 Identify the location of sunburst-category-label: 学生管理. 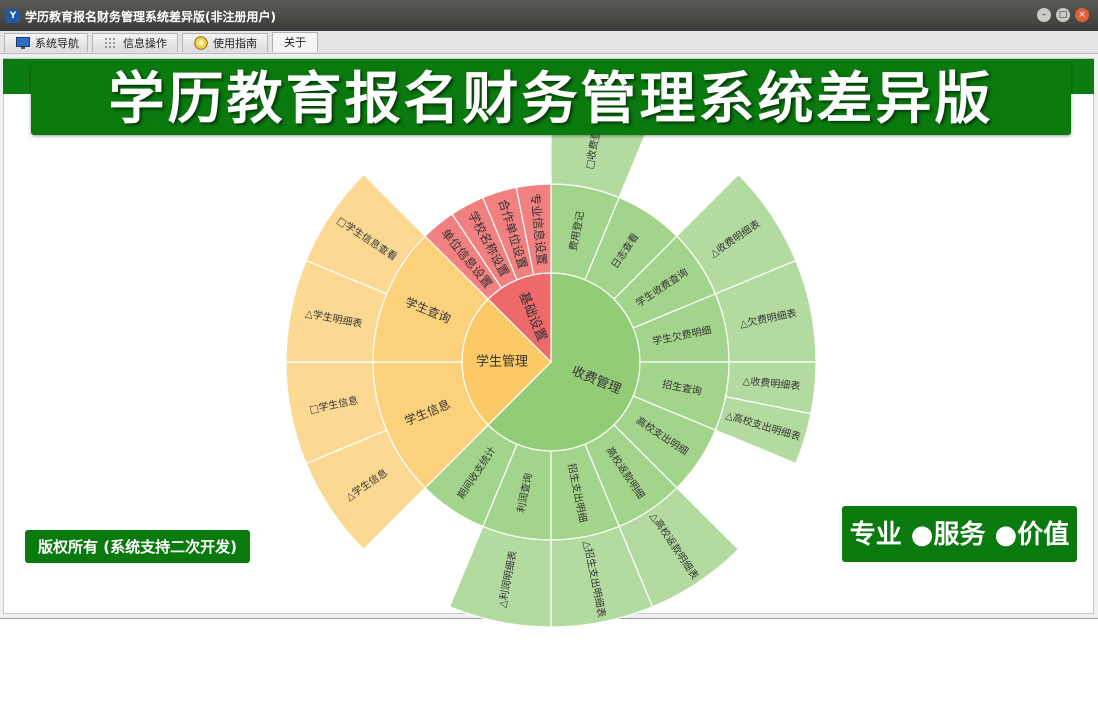
(502, 362).